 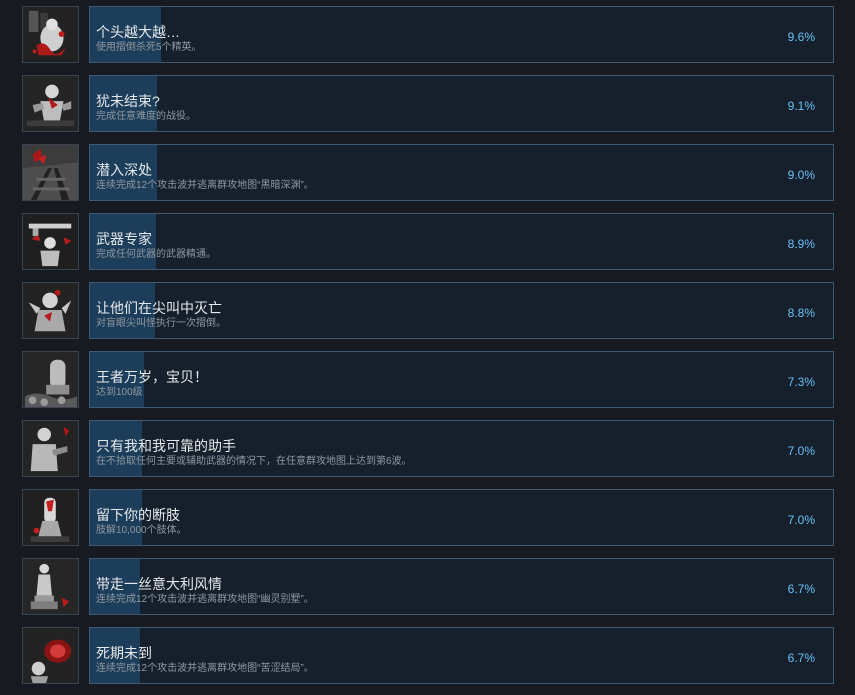 What do you see at coordinates (138, 515) in the screenshot?
I see `achievement-title: 留下你的断肢` at bounding box center [138, 515].